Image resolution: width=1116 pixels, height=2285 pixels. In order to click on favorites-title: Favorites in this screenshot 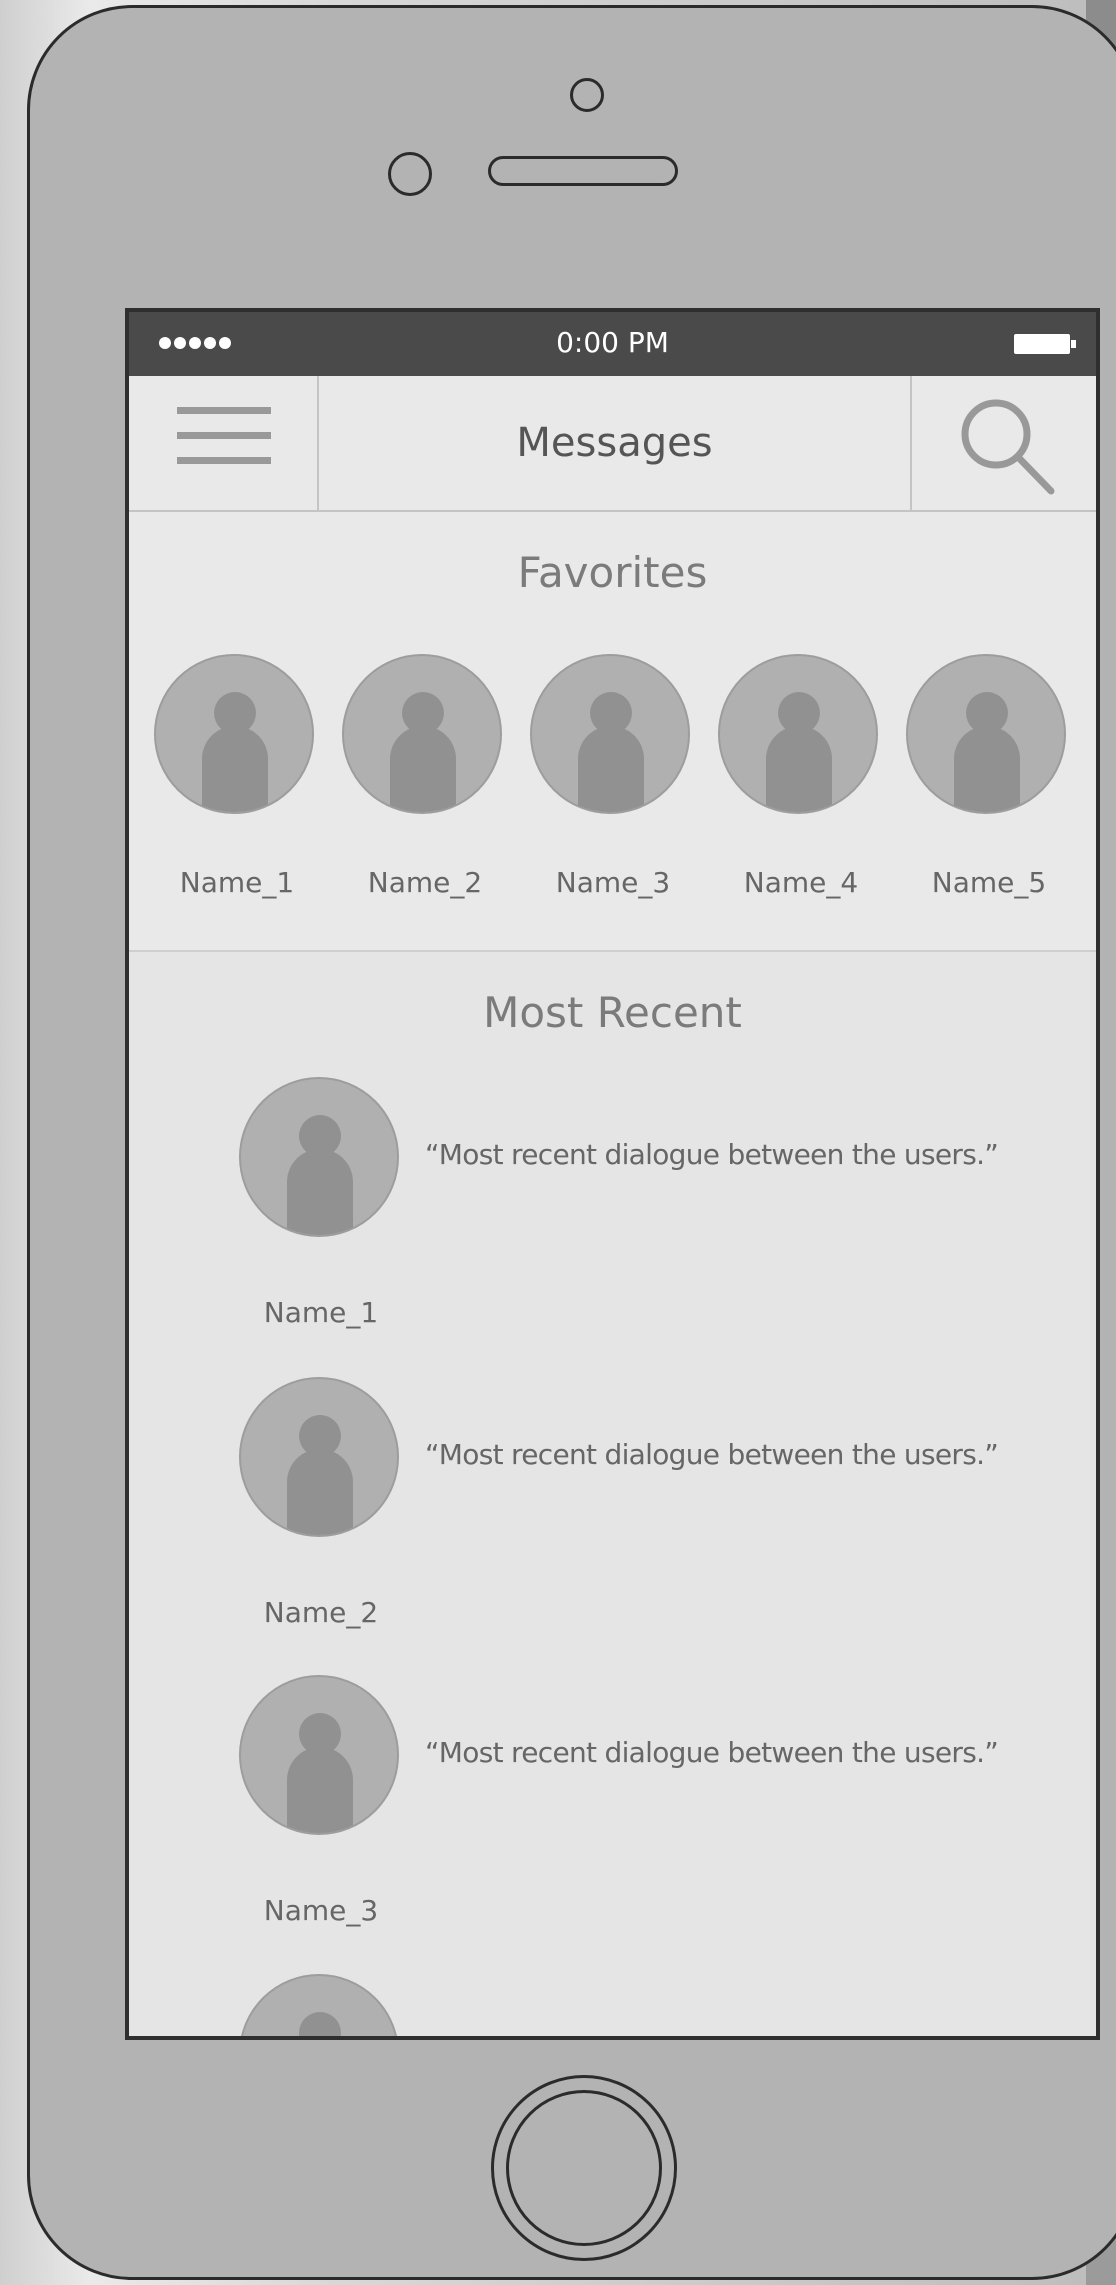, I will do `click(612, 572)`.